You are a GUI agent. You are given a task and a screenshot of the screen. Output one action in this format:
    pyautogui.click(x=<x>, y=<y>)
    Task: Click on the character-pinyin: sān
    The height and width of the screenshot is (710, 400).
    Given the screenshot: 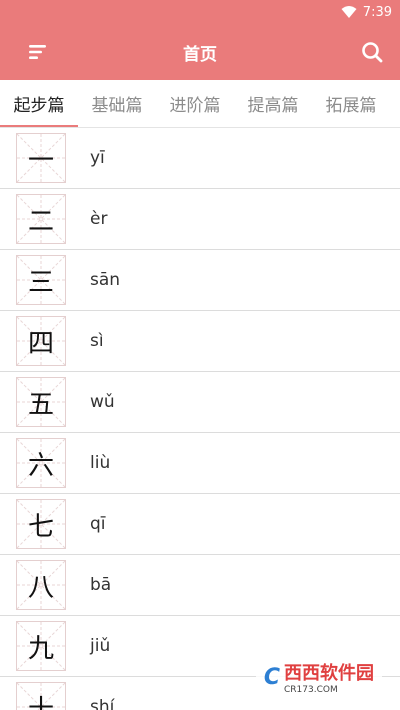 What is the action you would take?
    pyautogui.click(x=105, y=280)
    